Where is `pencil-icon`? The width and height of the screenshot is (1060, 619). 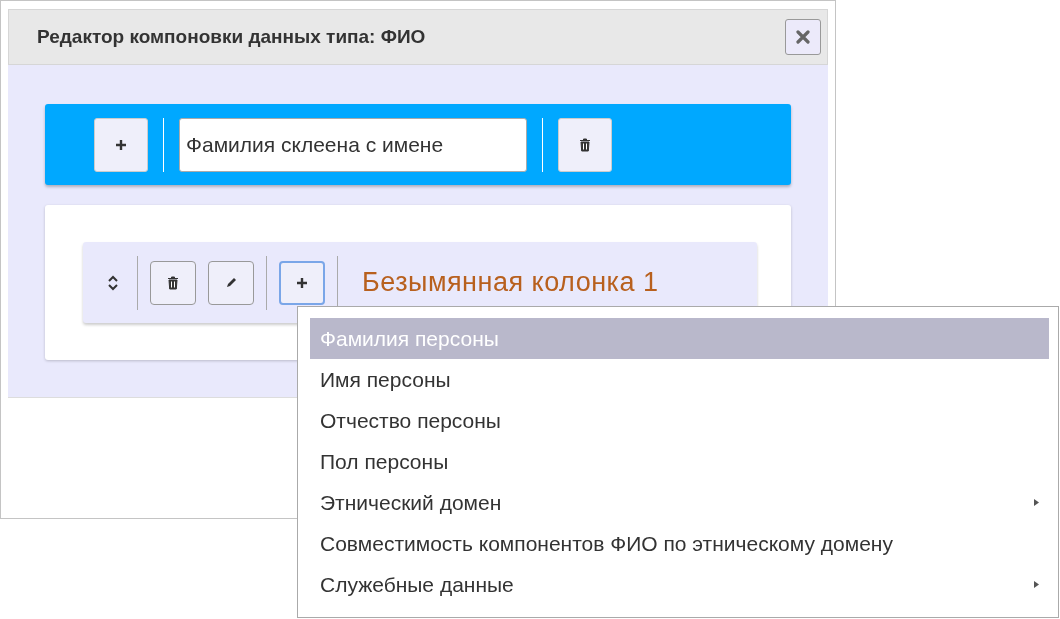 pencil-icon is located at coordinates (231, 282).